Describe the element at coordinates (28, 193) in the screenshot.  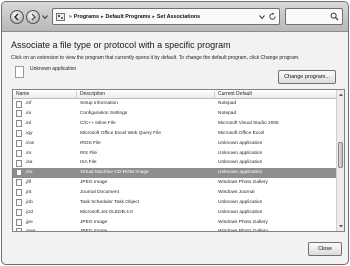
I see `extension-cell: .jnt` at that location.